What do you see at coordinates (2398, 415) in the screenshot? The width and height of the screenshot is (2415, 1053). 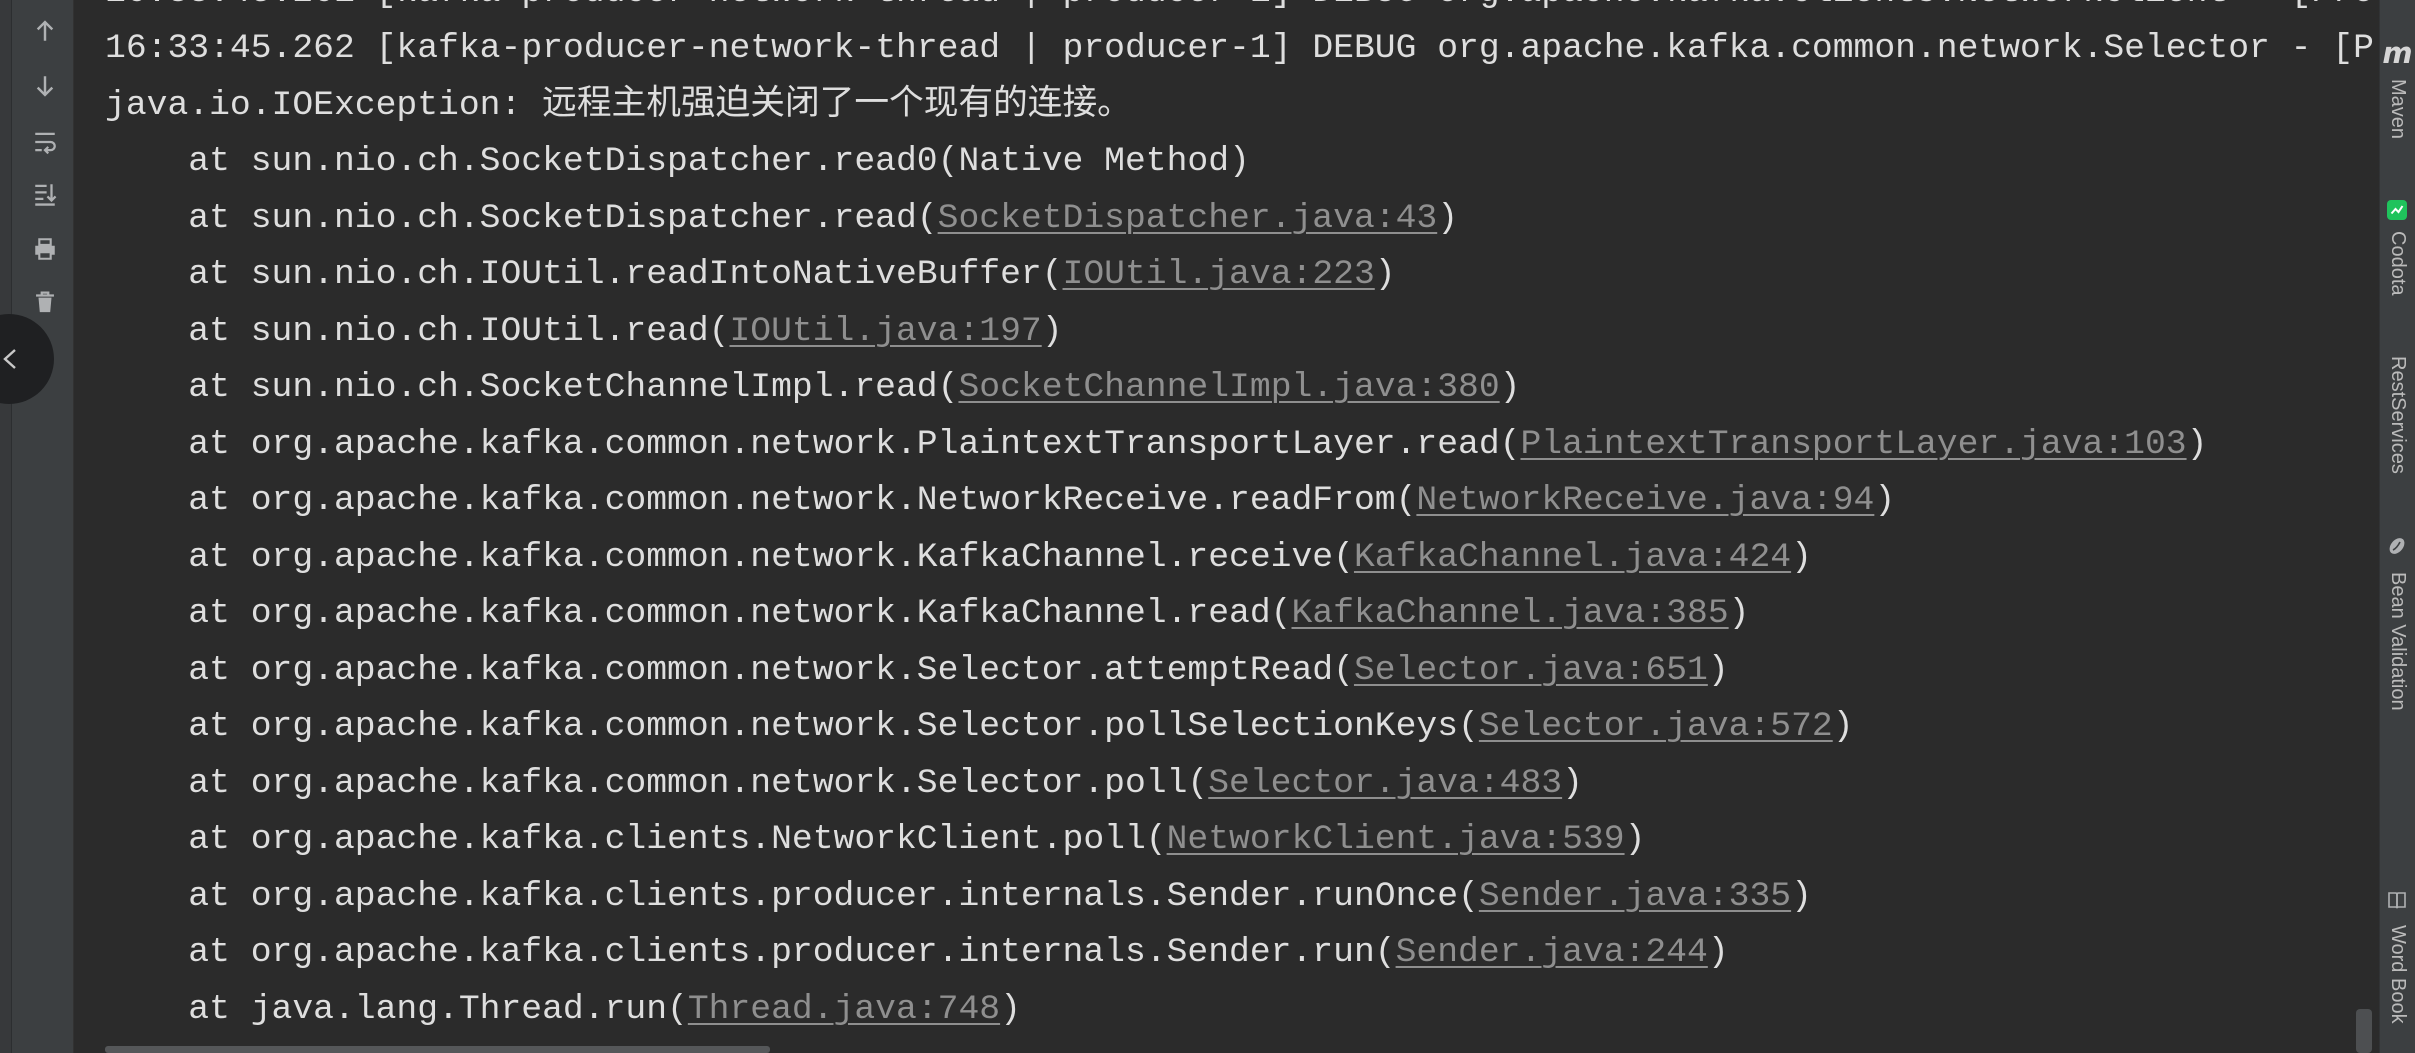 I see `sidebar-tab-label: RestServices` at bounding box center [2398, 415].